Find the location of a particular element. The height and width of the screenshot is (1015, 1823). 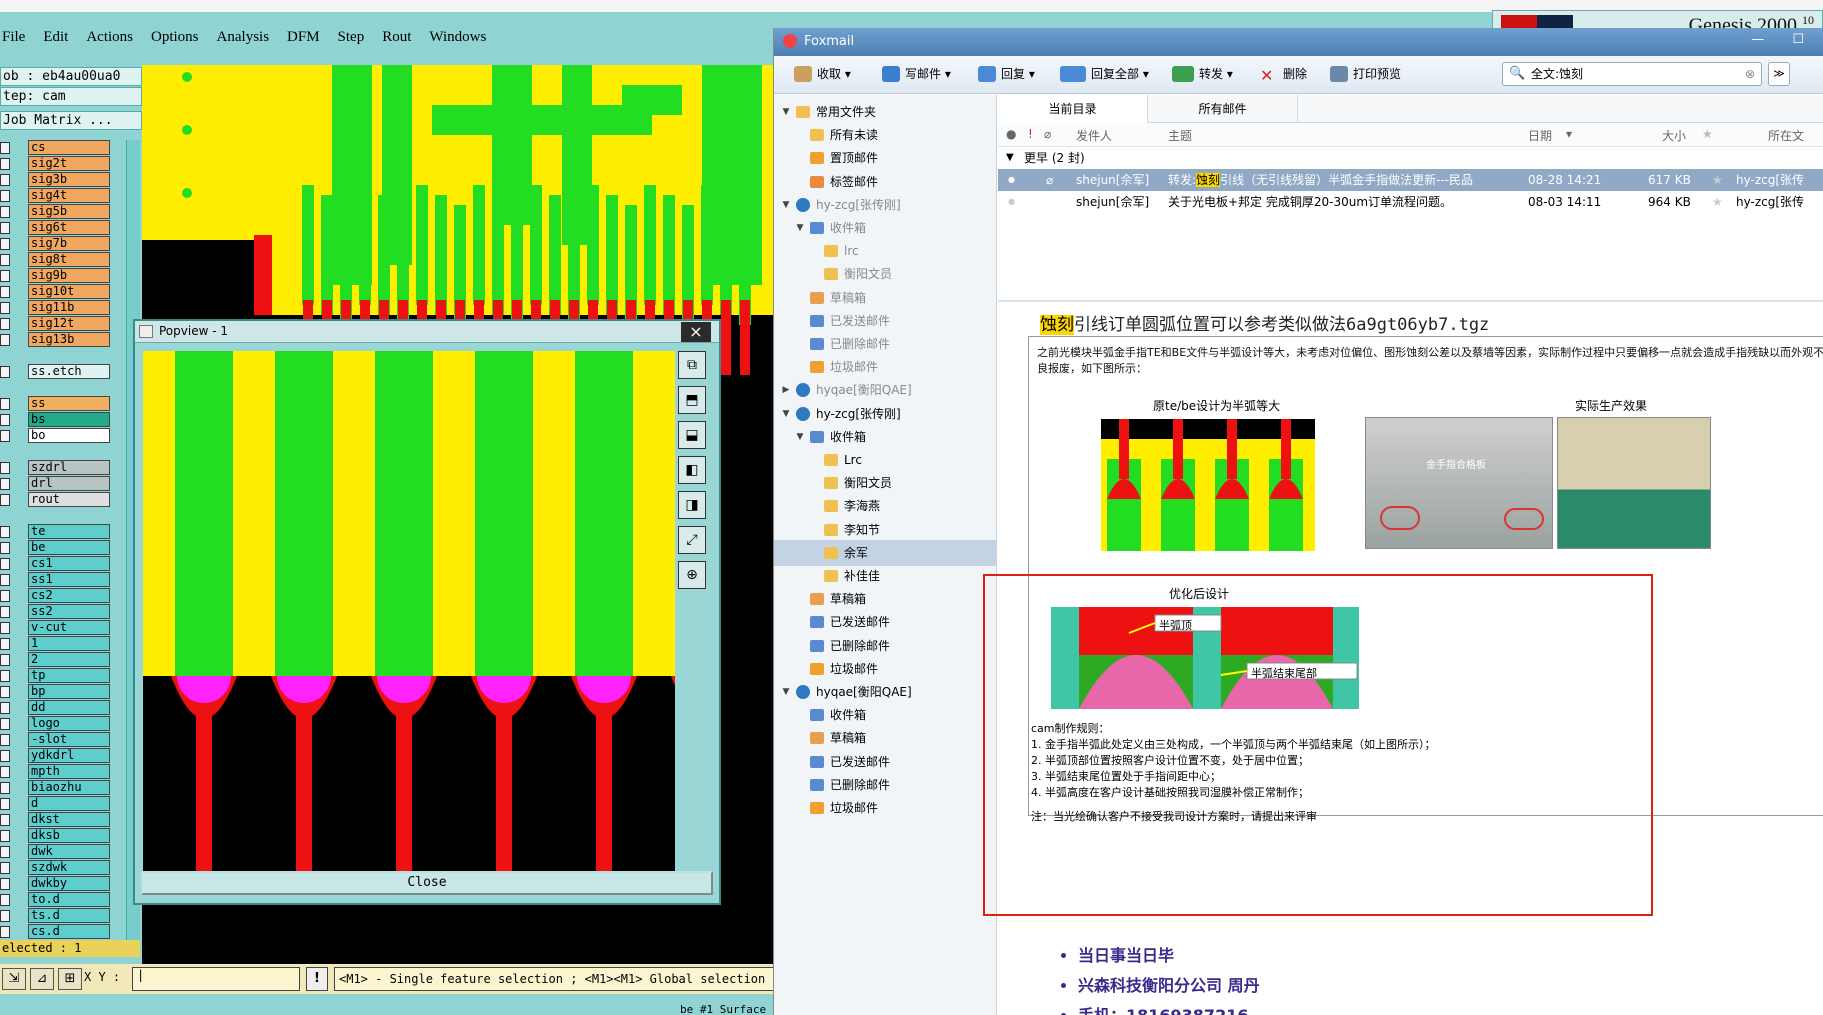

xy-input: | is located at coordinates (216, 979).